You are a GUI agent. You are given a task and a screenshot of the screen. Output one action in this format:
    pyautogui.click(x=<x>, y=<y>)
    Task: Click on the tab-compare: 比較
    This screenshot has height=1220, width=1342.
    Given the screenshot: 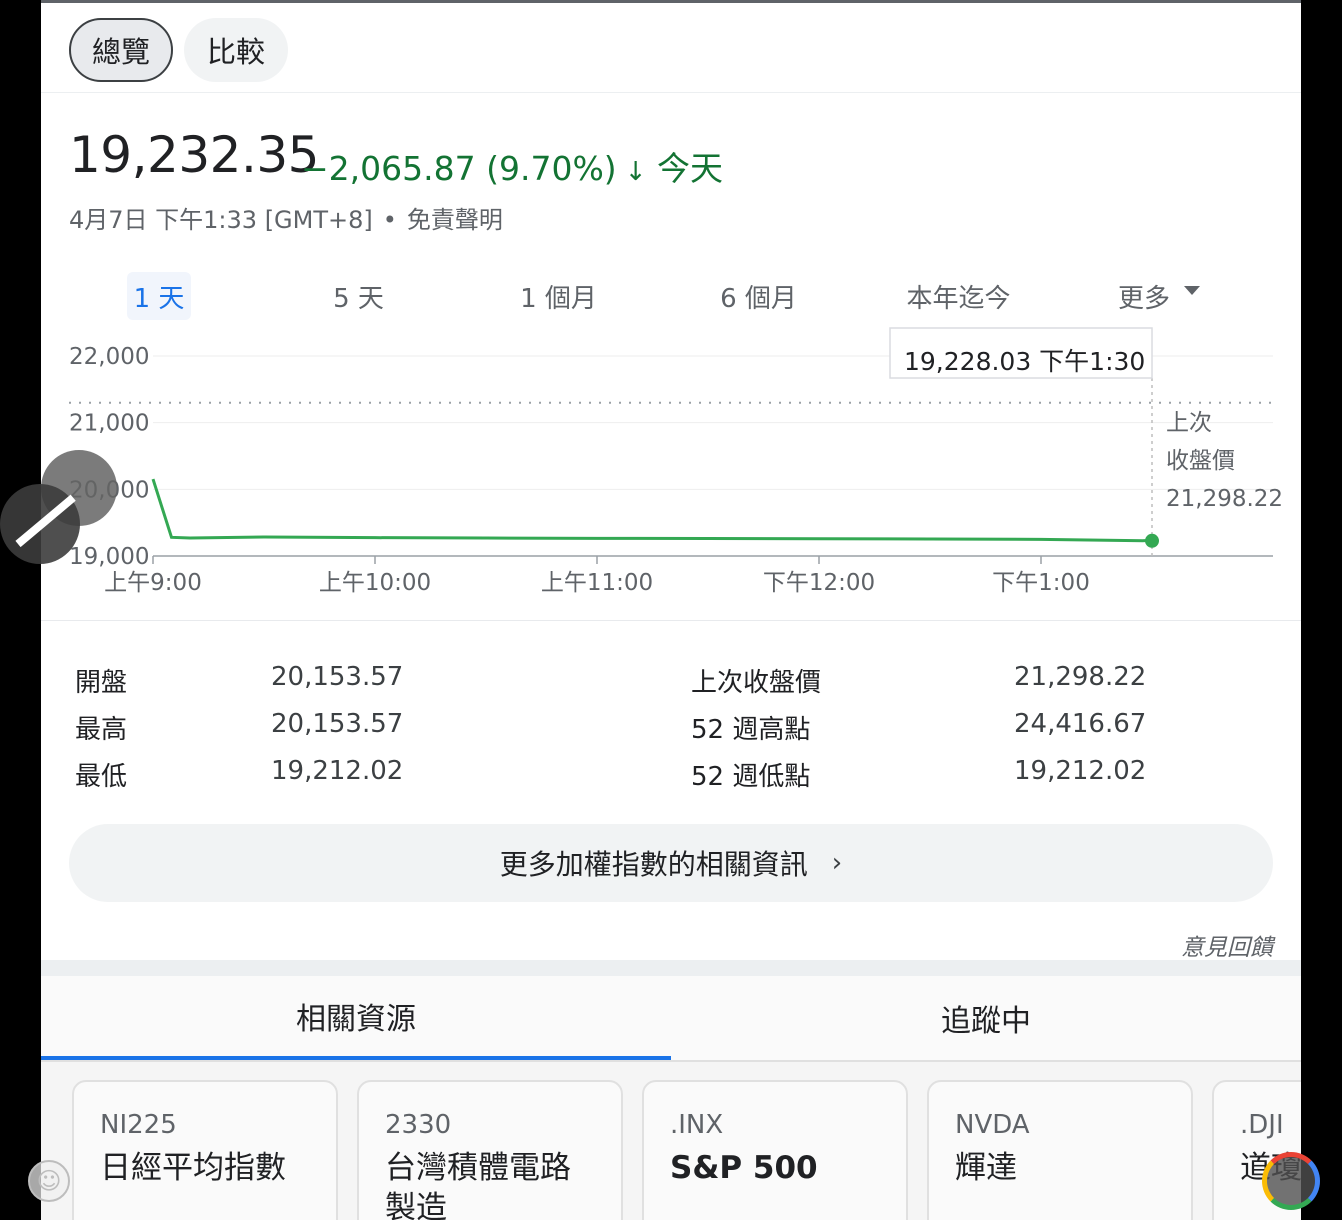 What is the action you would take?
    pyautogui.click(x=236, y=50)
    